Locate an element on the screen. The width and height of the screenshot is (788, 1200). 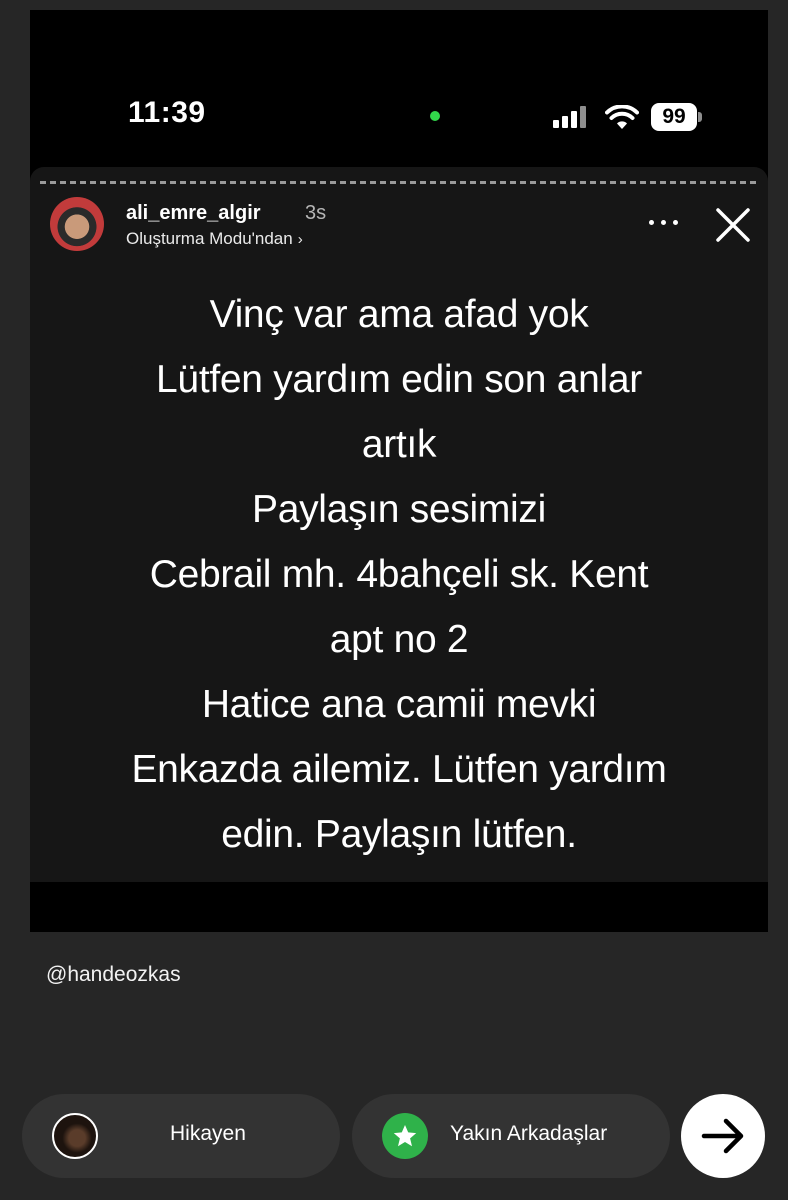
story-text-line: Lütfen yardım edin son anlar is located at coordinates (399, 379).